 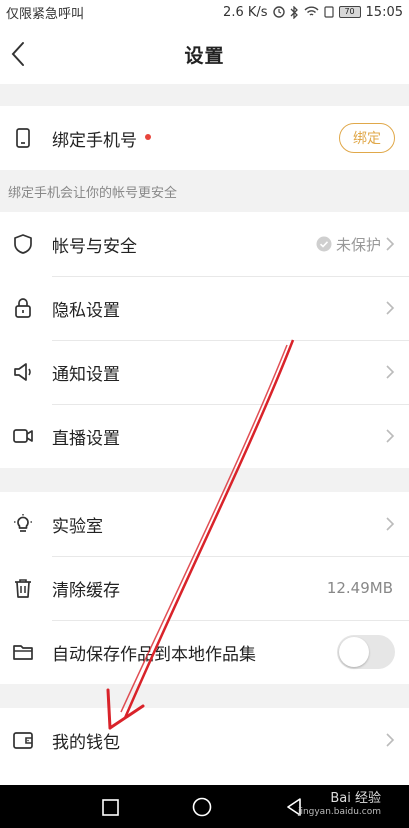 What do you see at coordinates (204, 372) in the screenshot?
I see `menu-item-notifications: 通知设置` at bounding box center [204, 372].